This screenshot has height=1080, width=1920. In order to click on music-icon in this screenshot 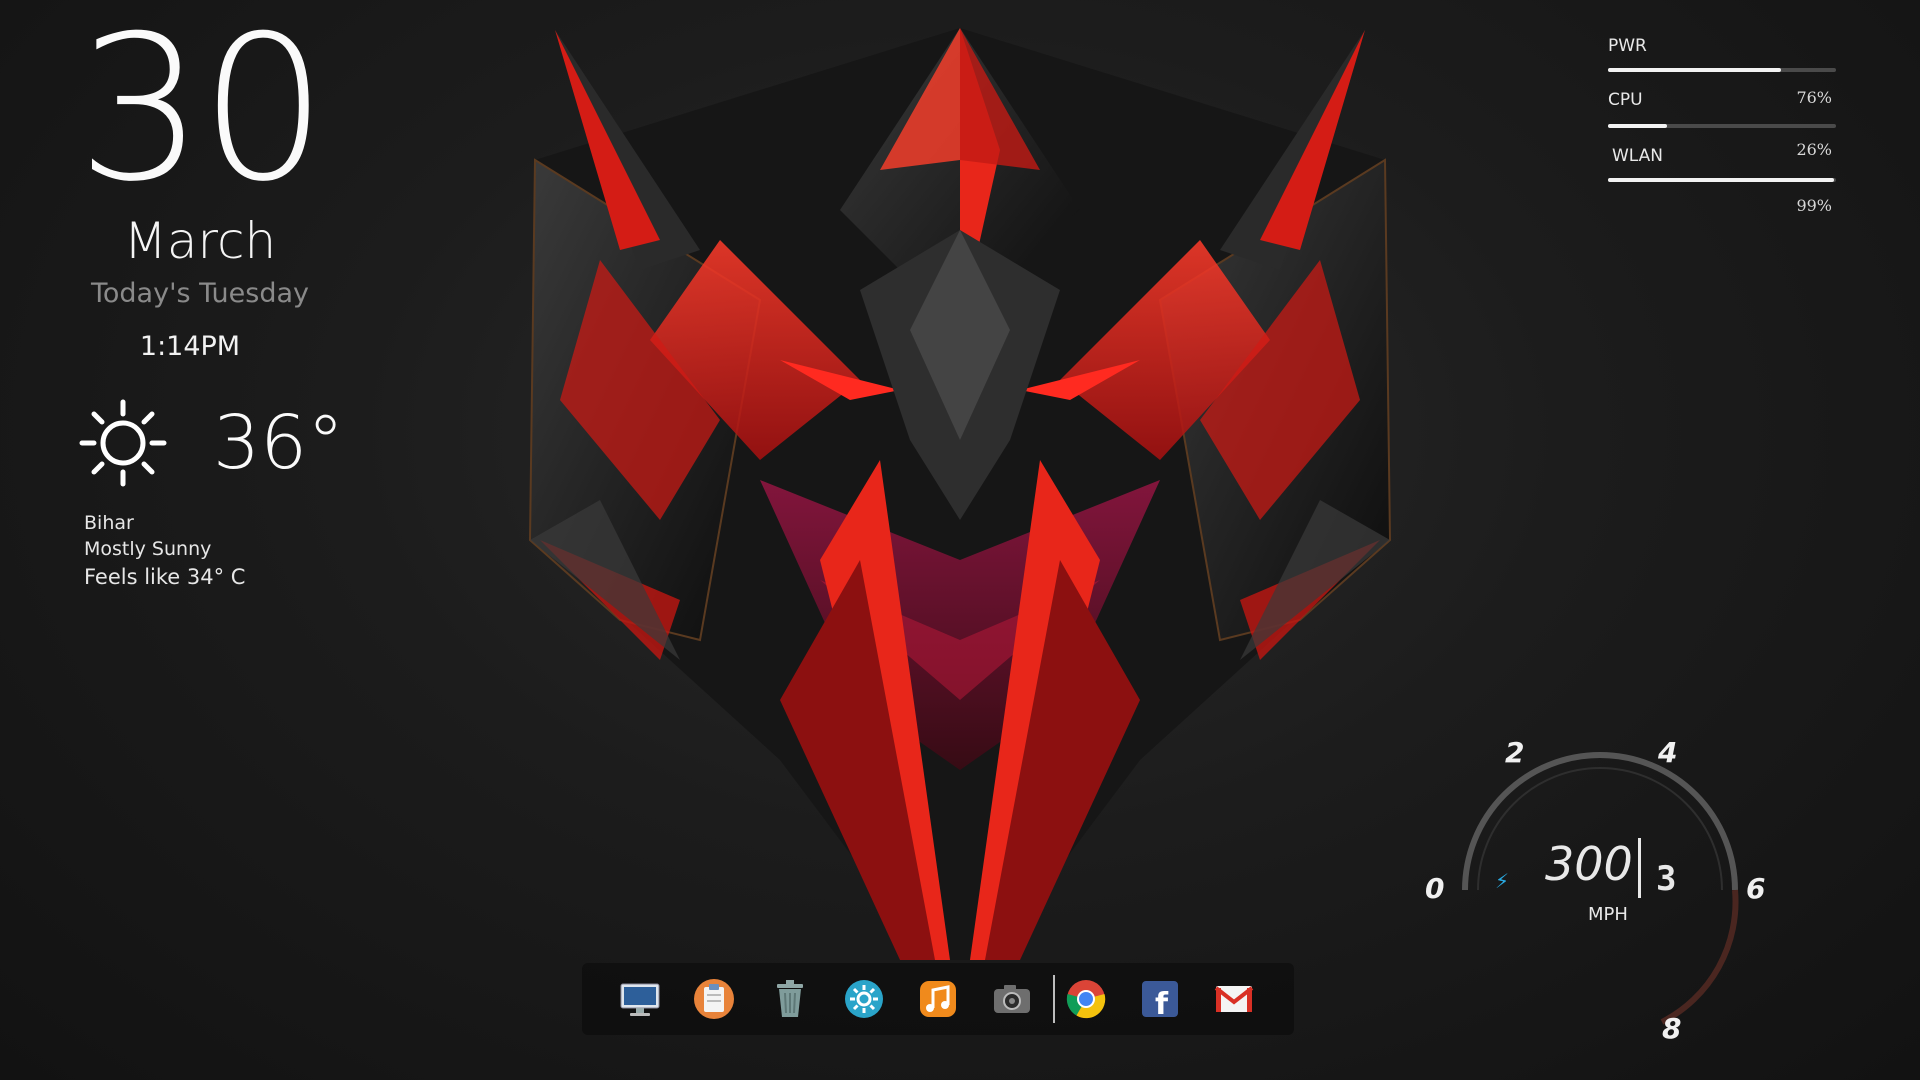, I will do `click(938, 999)`.